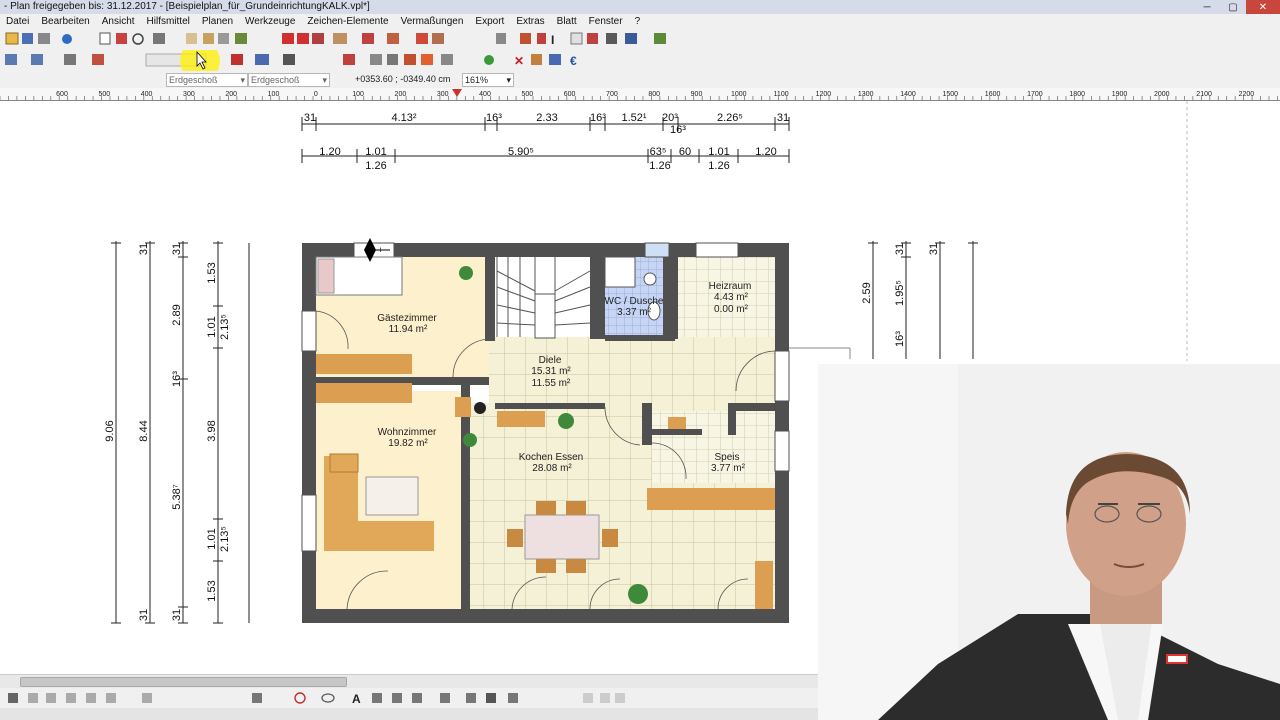 The image size is (1280, 720). Describe the element at coordinates (567, 21) in the screenshot. I see `menu-blatt: Blatt` at that location.